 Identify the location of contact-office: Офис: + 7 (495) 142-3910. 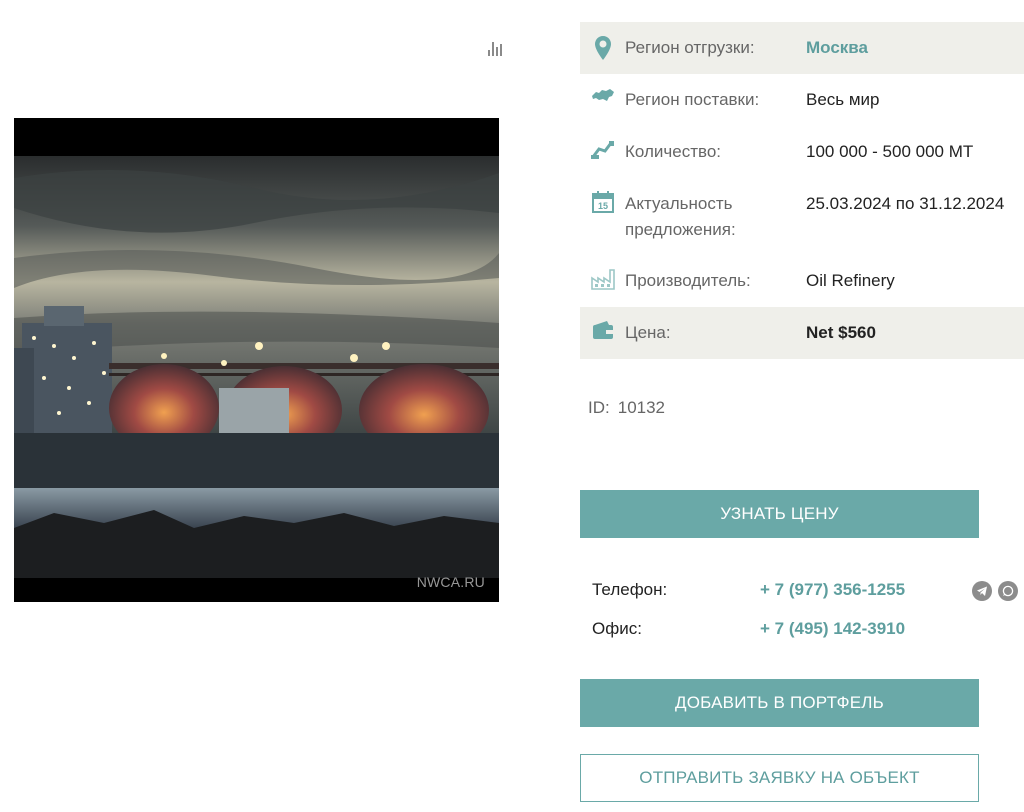
(748, 629).